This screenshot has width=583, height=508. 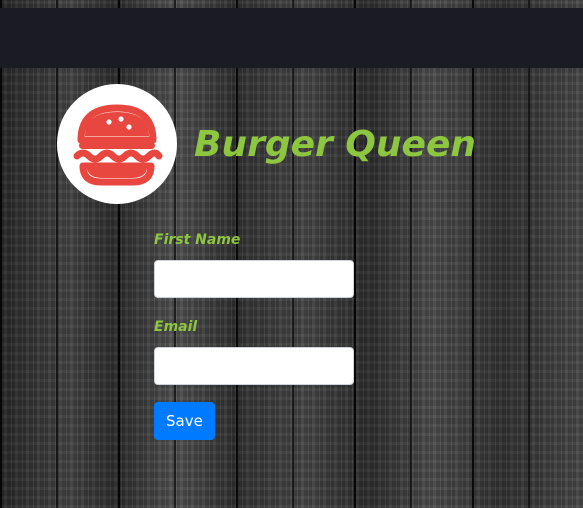 I want to click on save-button: Save, so click(x=184, y=421).